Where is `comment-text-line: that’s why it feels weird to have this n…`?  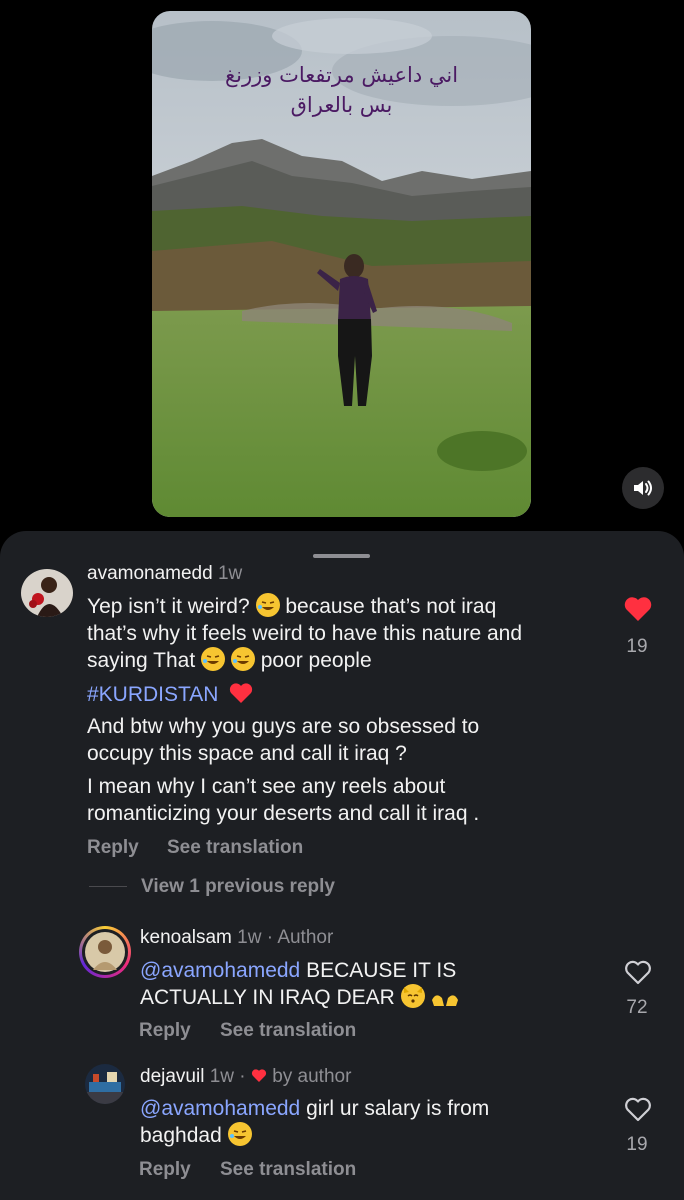 comment-text-line: that’s why it feels weird to have this n… is located at coordinates (305, 633).